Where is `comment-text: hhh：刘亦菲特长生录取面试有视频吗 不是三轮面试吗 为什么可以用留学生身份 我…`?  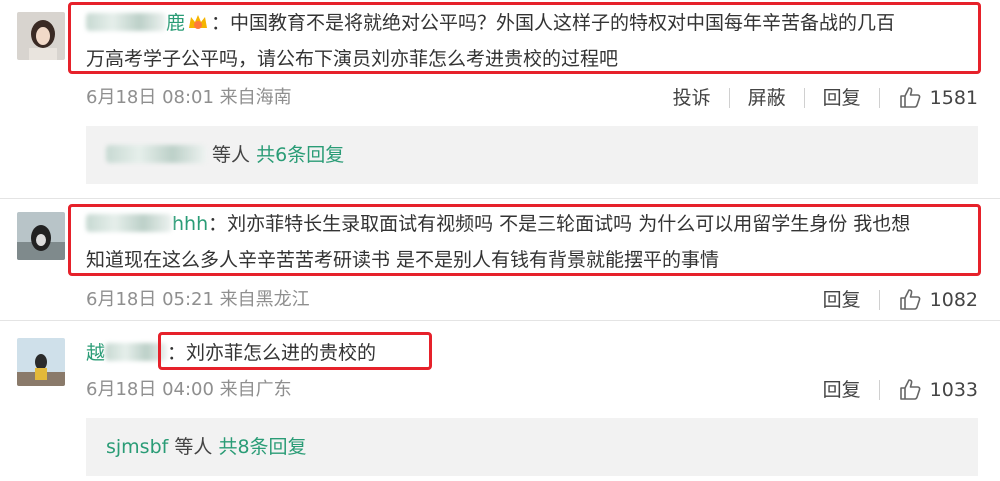 comment-text: hhh：刘亦菲特长生录取面试有视频吗 不是三轮面试吗 为什么可以用留学生身份 我… is located at coordinates (528, 224).